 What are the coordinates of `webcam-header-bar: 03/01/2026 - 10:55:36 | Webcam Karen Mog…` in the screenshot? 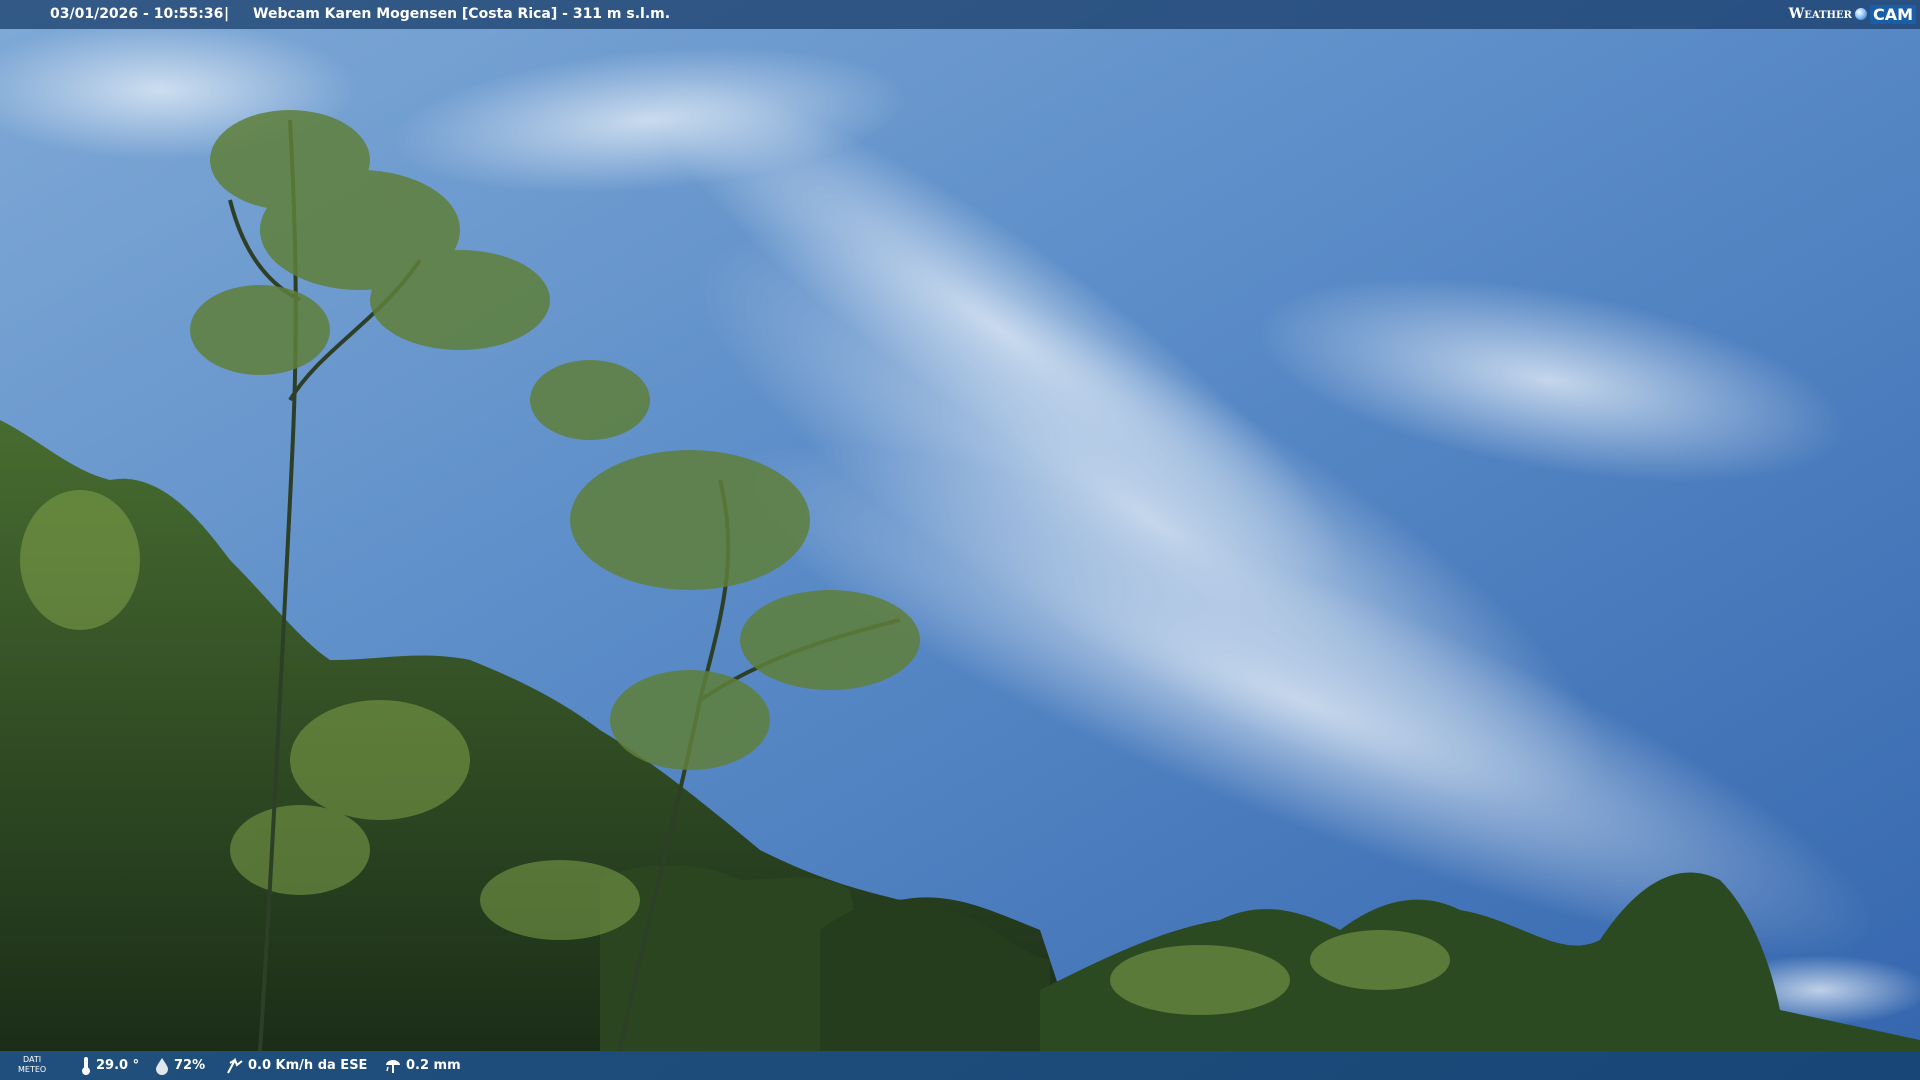 It's located at (960, 14).